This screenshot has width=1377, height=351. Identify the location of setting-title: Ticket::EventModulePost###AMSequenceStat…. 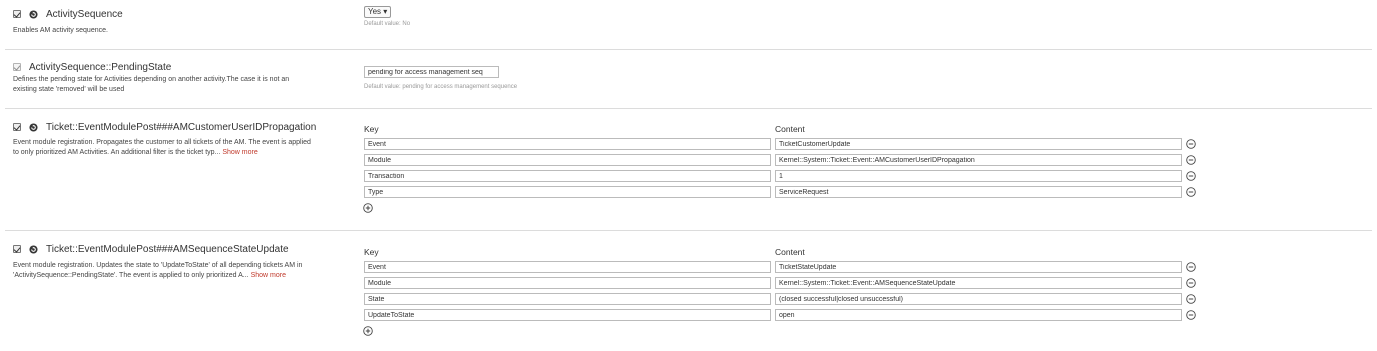
(167, 249).